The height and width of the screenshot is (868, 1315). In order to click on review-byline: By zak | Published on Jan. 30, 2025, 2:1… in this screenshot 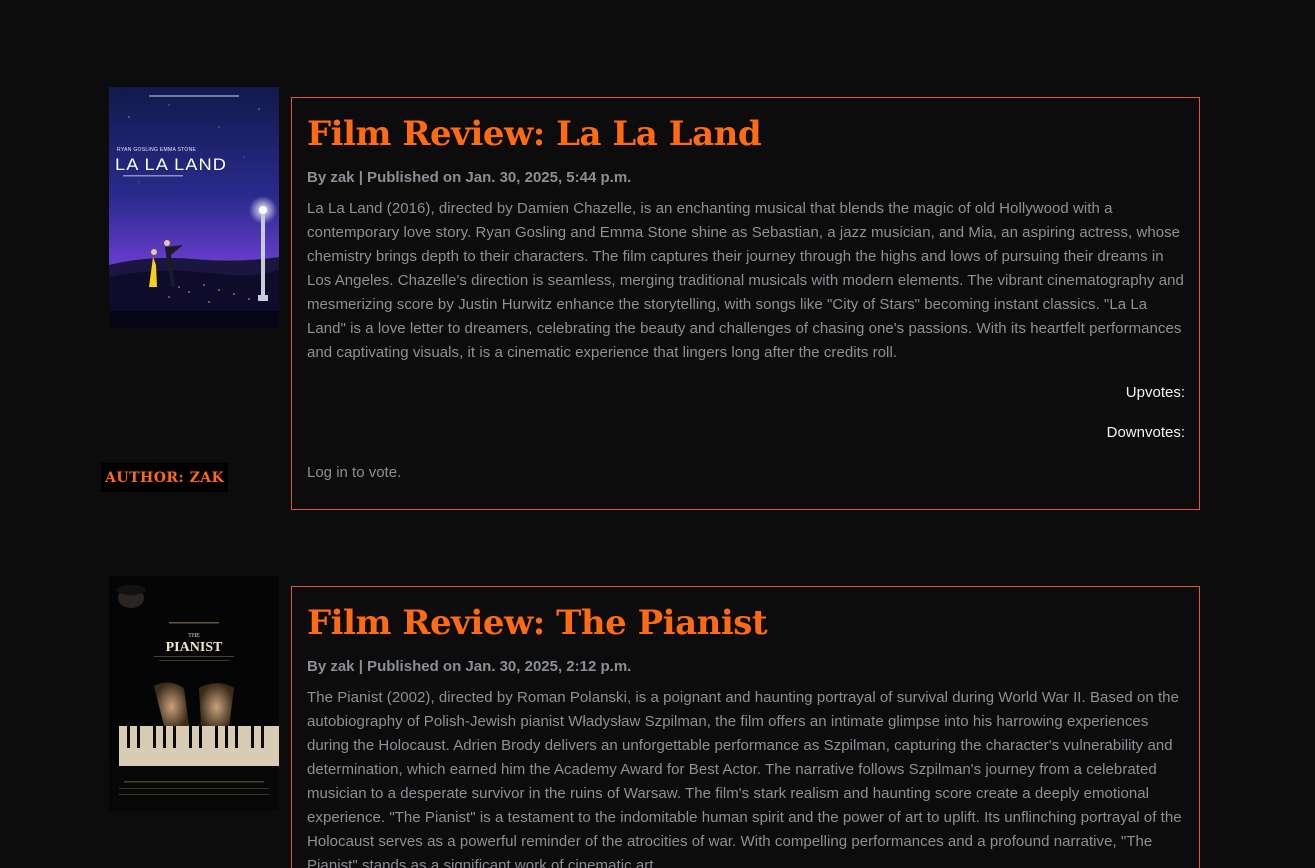, I will do `click(469, 666)`.